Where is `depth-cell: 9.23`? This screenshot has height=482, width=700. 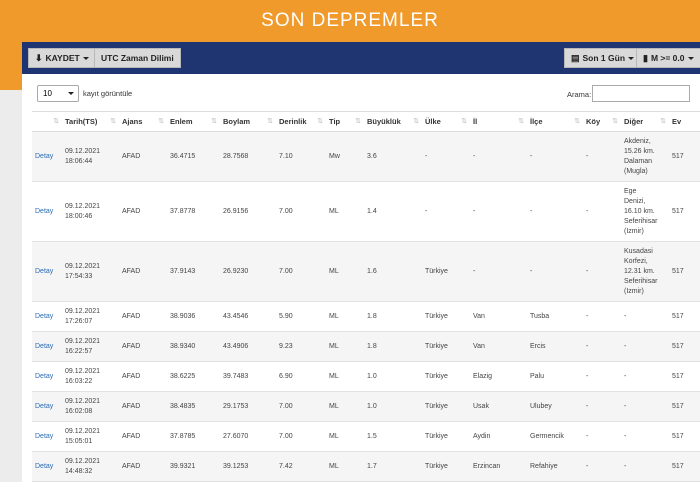 depth-cell: 9.23 is located at coordinates (301, 346).